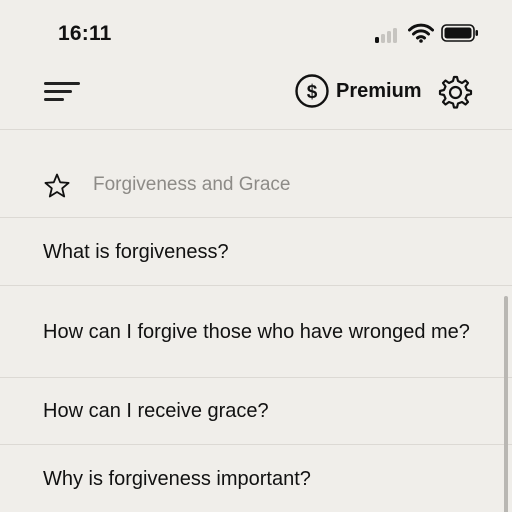 This screenshot has height=512, width=512. What do you see at coordinates (156, 411) in the screenshot?
I see `question-text: How can I receive grace?` at bounding box center [156, 411].